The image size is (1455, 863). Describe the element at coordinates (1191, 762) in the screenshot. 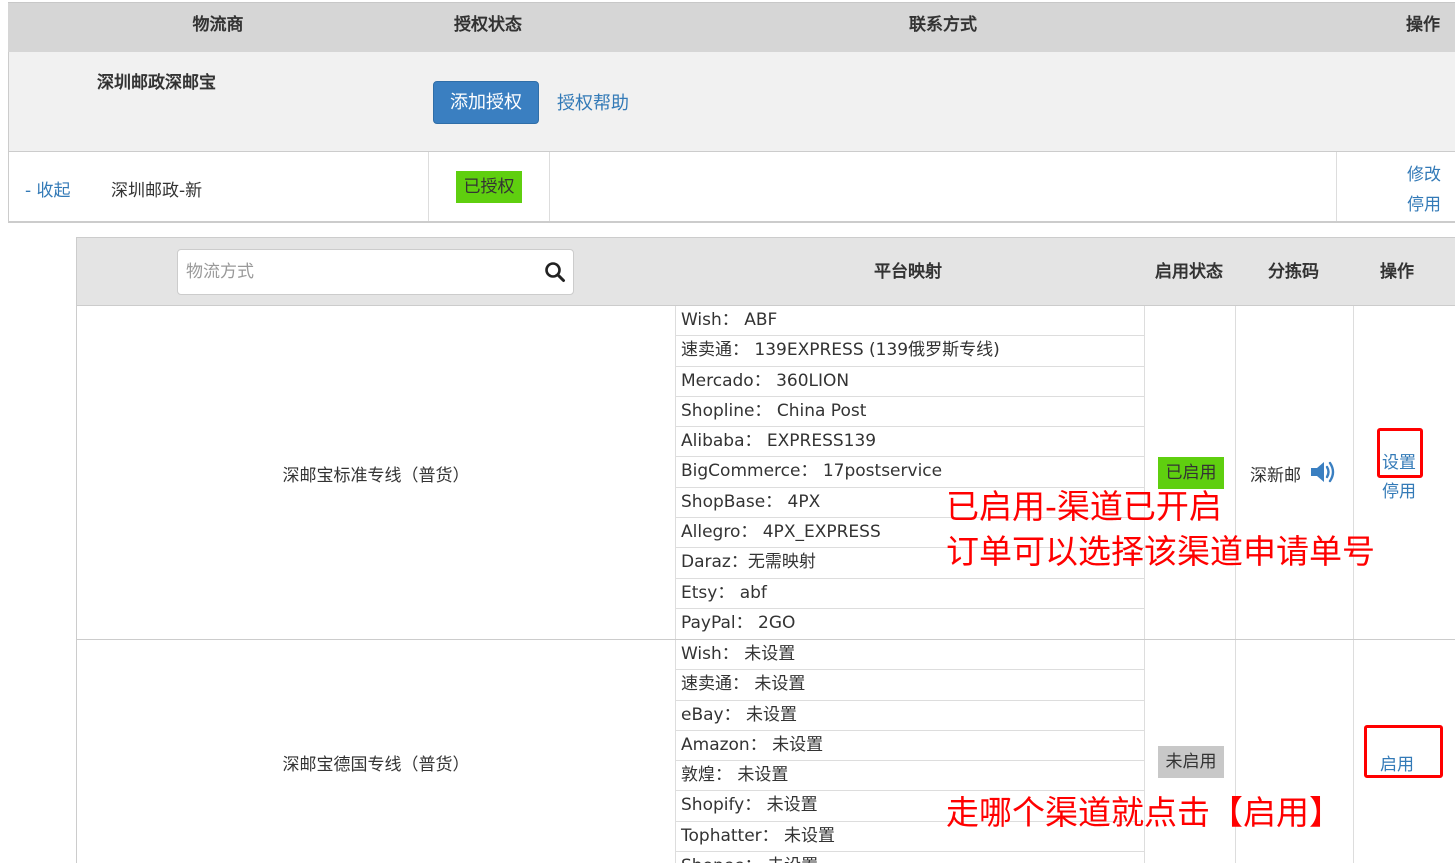

I see `disabled-status-badge: 未启用` at that location.